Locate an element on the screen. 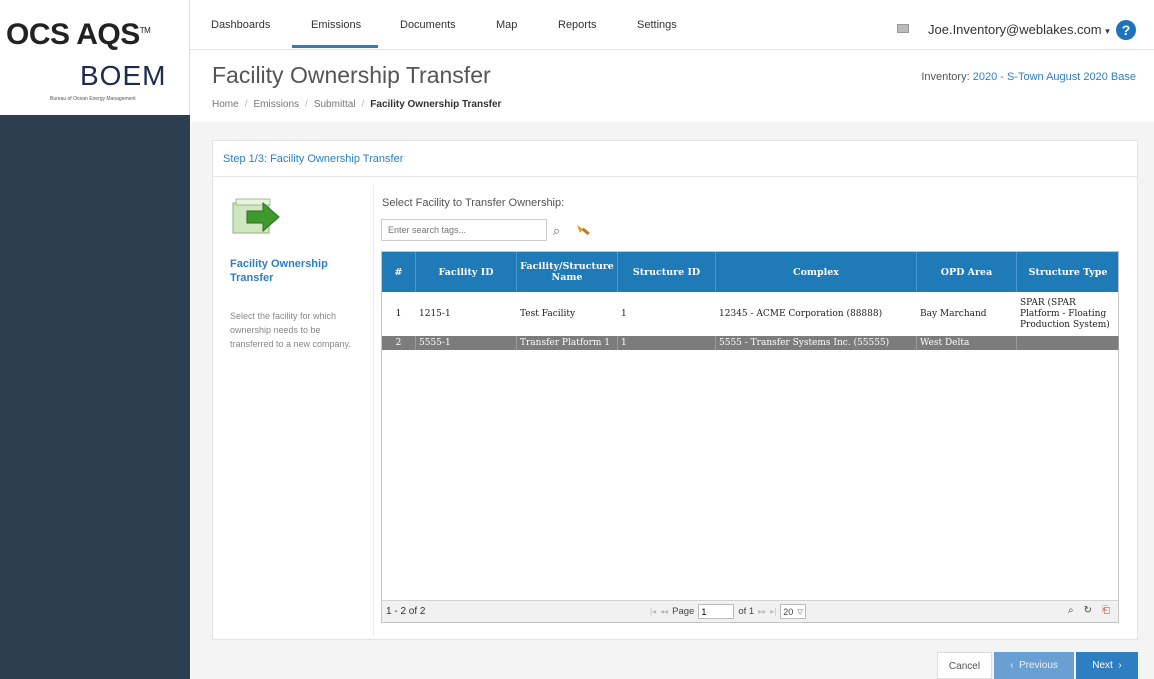  next-button: Next › is located at coordinates (1107, 665).